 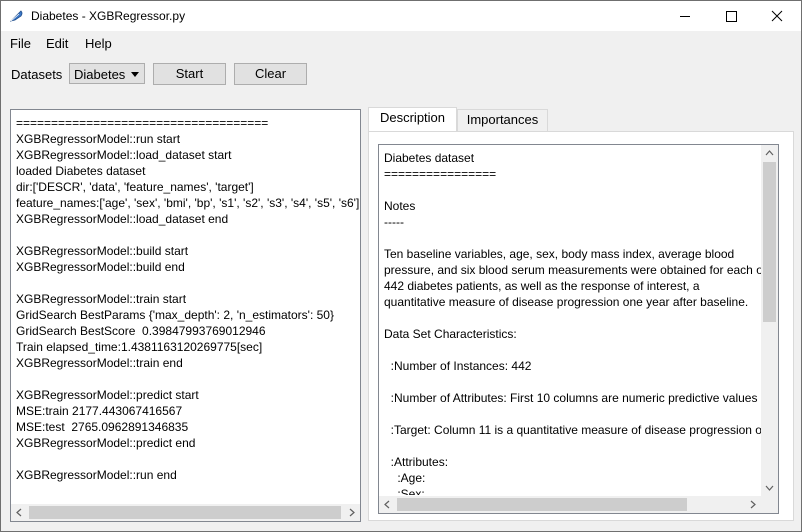 I want to click on description-line: :Sex:, so click(x=404, y=491).